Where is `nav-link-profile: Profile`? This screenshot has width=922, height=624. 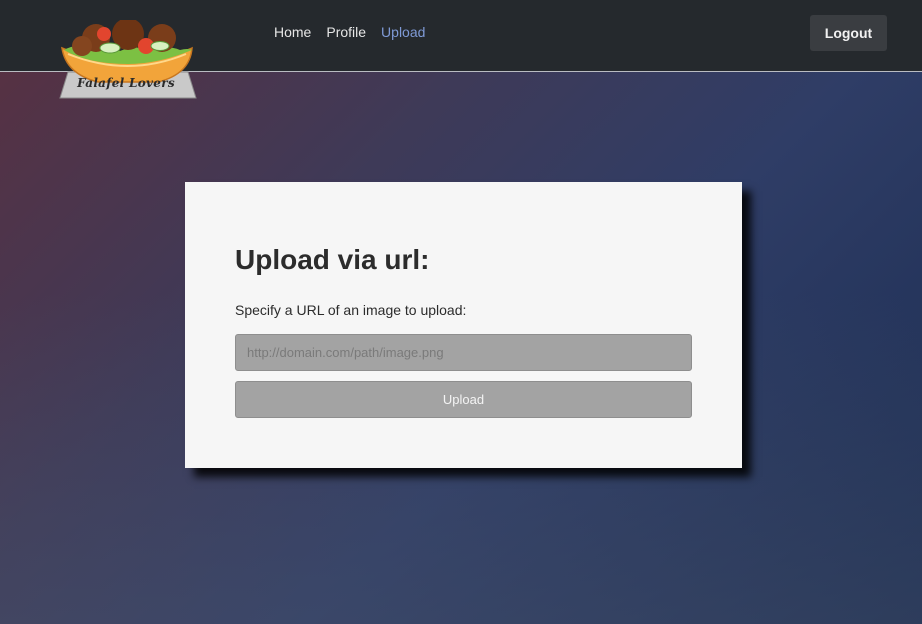
nav-link-profile: Profile is located at coordinates (346, 32).